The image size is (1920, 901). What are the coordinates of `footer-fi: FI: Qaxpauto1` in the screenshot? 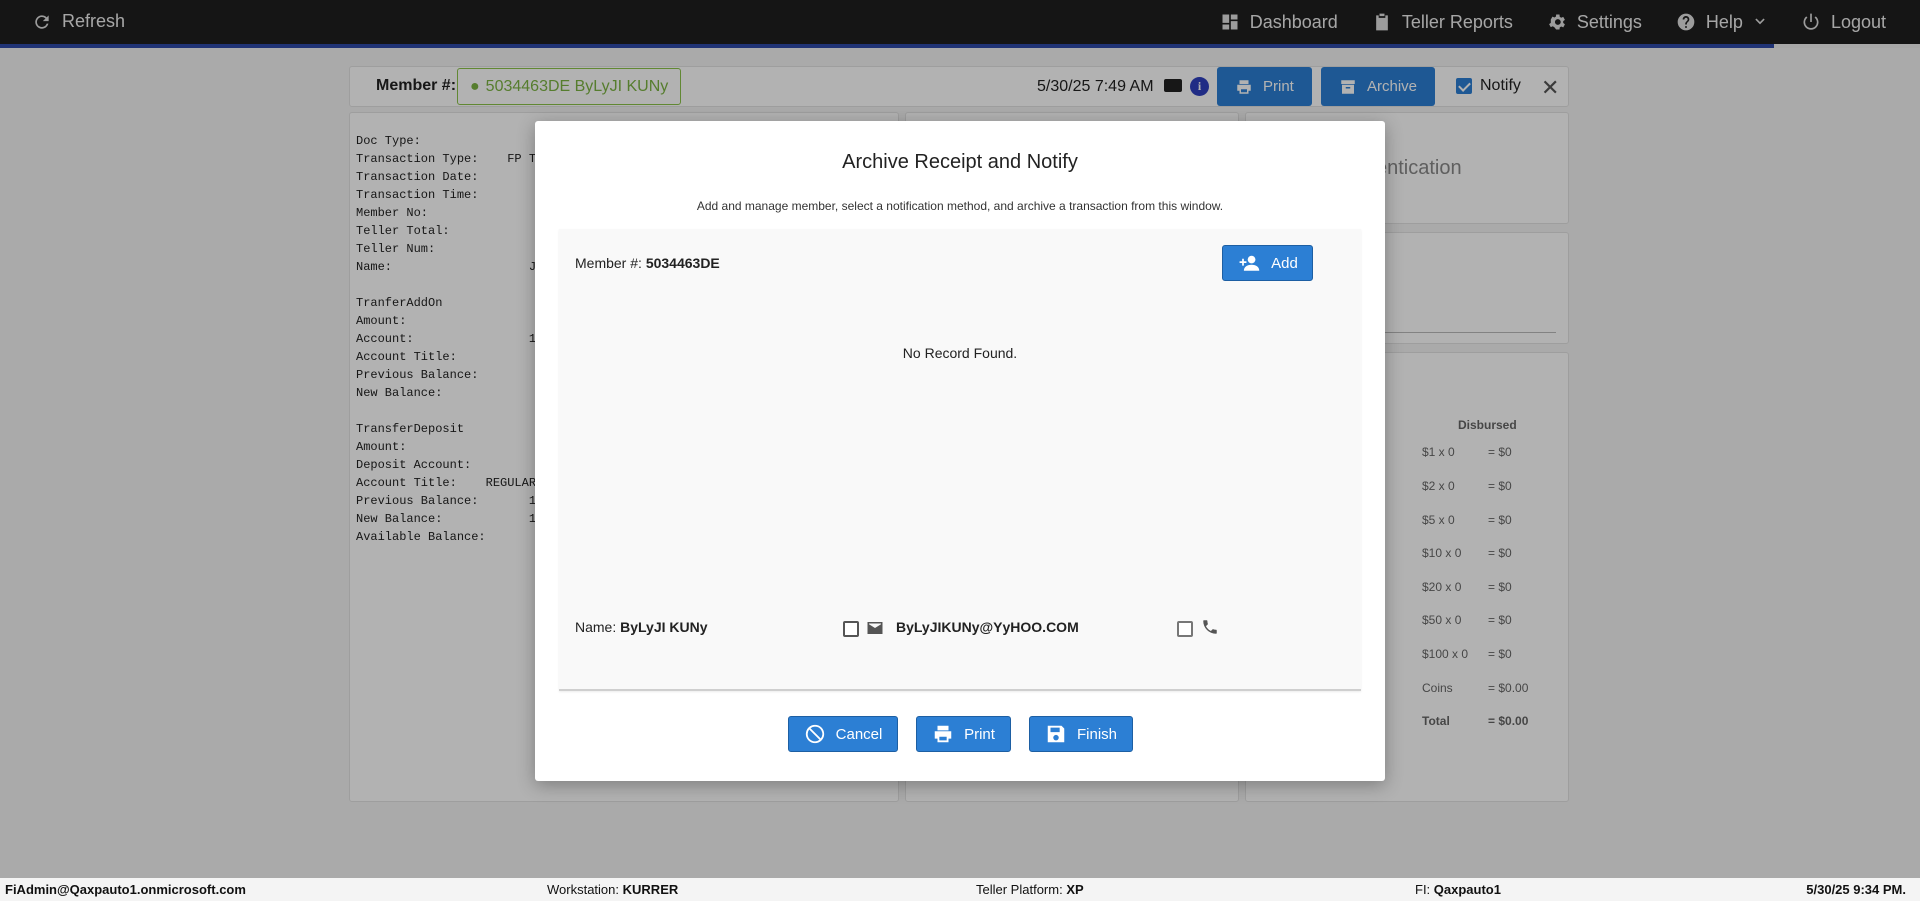 It's located at (1458, 889).